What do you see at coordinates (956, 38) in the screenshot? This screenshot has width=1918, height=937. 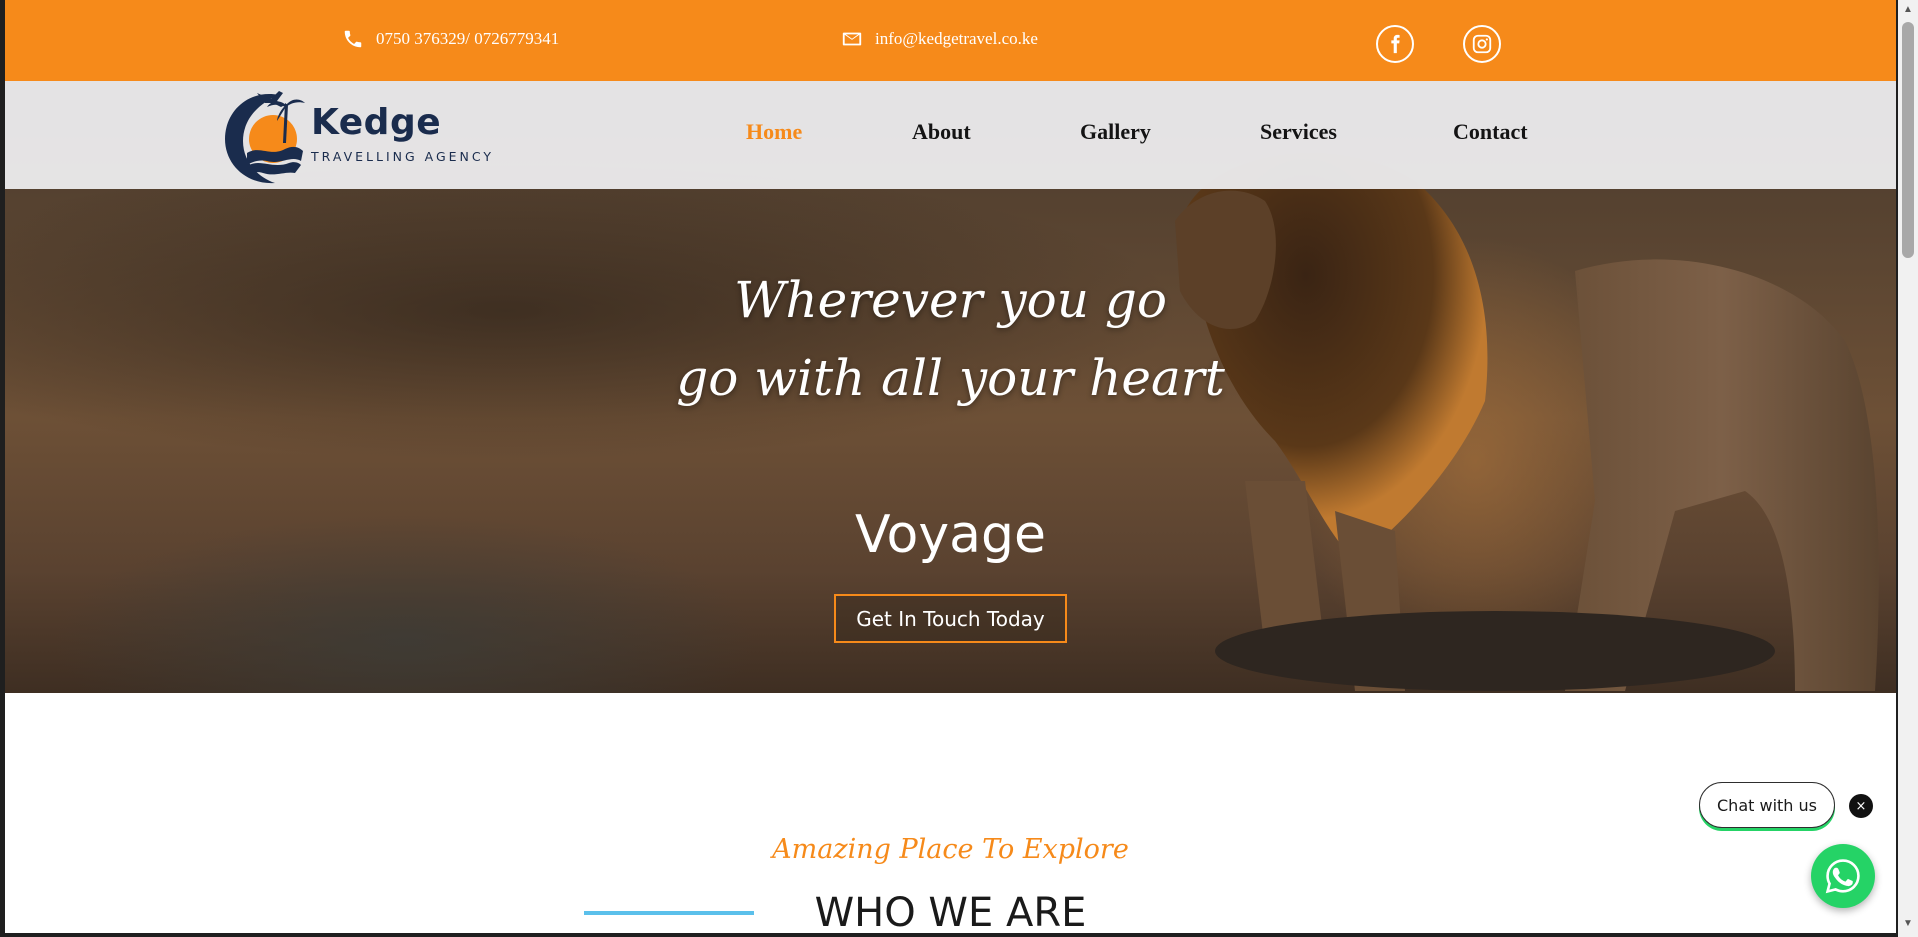 I see `email-address: info@kedgetravel.co.ke` at bounding box center [956, 38].